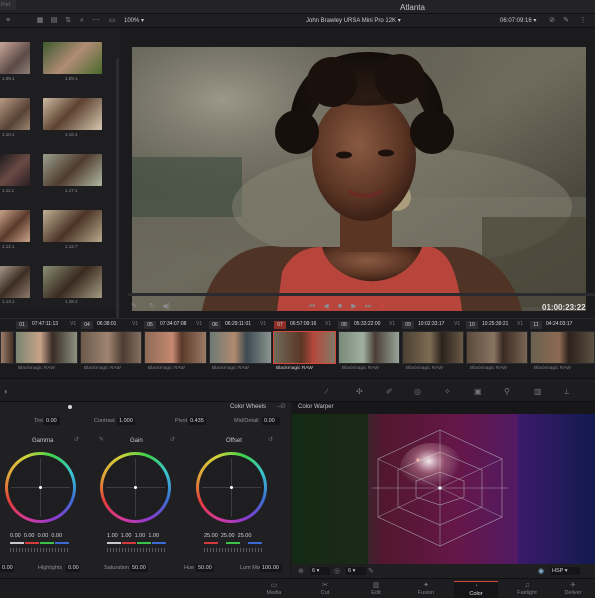 The width and height of the screenshot is (595, 598). What do you see at coordinates (137, 550) in the screenshot?
I see `gain-jog-wheel` at bounding box center [137, 550].